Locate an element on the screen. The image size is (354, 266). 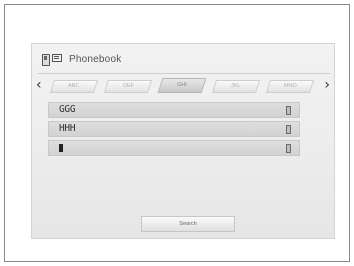
contact-name: GGG is located at coordinates (67, 109).